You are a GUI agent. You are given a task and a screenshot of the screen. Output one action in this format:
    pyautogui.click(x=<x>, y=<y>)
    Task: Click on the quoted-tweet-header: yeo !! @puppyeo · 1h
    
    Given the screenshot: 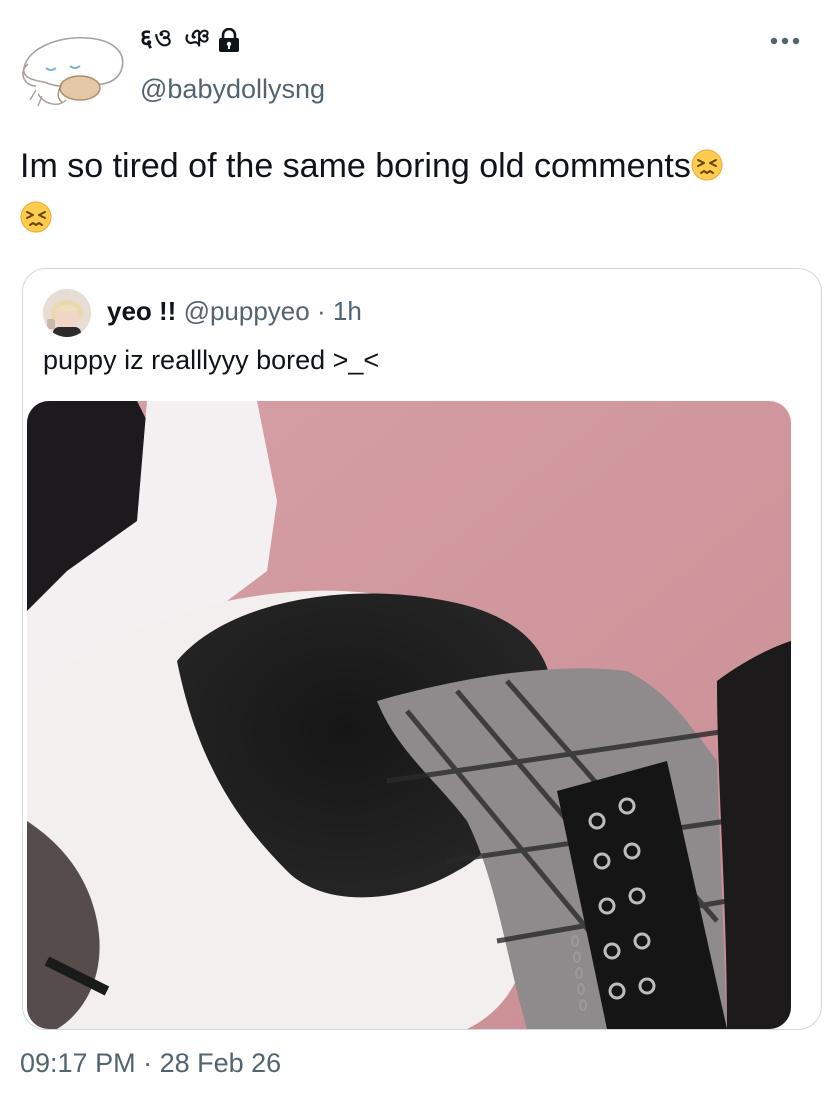 What is the action you would take?
    pyautogui.click(x=234, y=311)
    